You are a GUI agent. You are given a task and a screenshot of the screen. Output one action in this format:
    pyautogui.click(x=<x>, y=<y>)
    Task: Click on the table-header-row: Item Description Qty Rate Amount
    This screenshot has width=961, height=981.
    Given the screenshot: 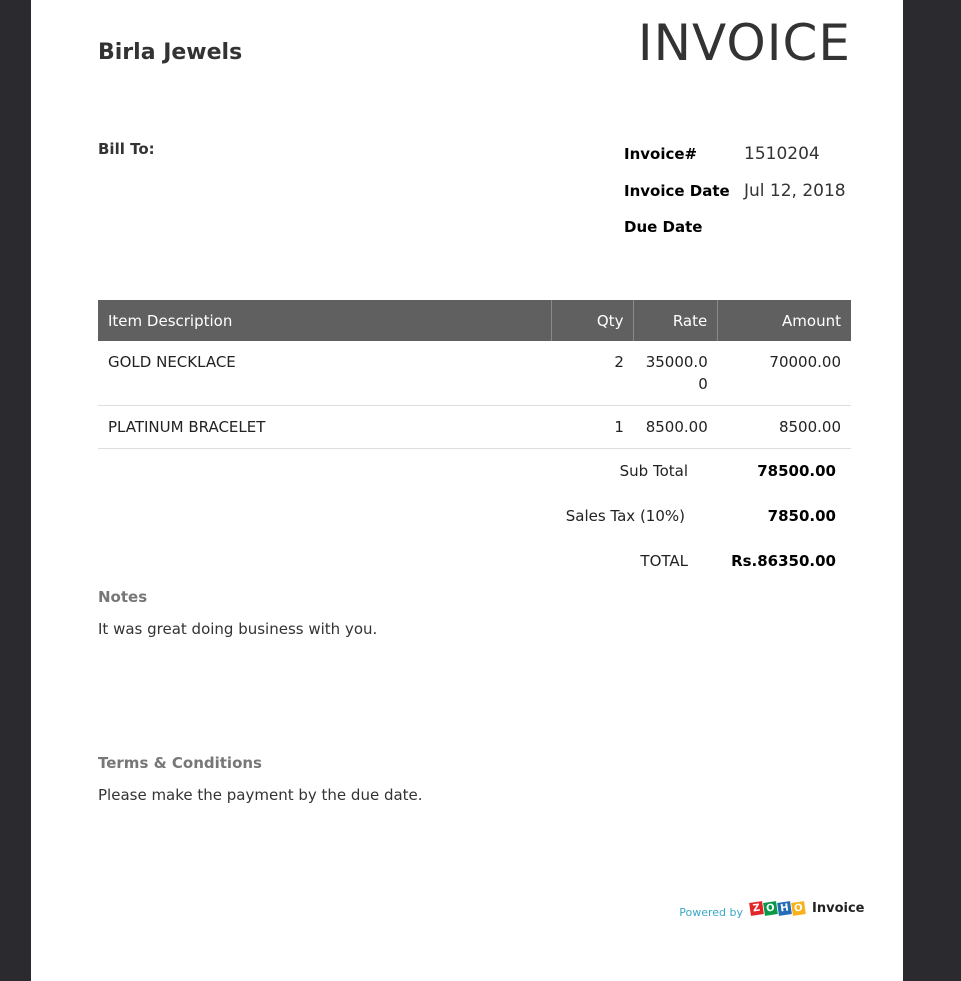 What is the action you would take?
    pyautogui.click(x=474, y=320)
    